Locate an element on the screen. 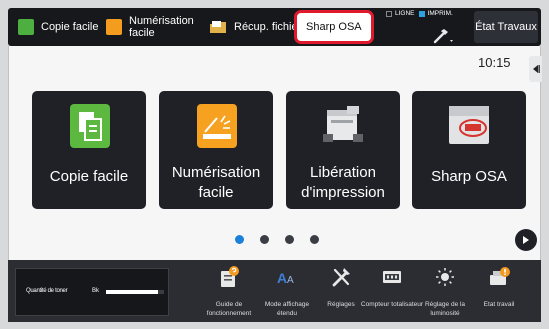  toner-label: Quantité de toner is located at coordinates (47, 291).